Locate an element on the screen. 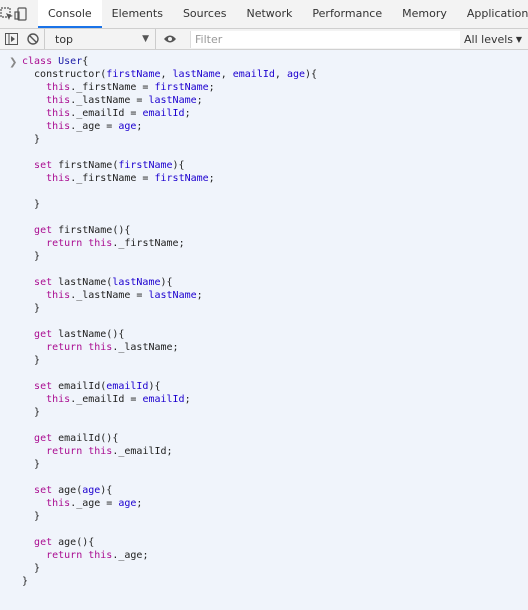  code-line: set emailId(emailId){ is located at coordinates (97, 386).